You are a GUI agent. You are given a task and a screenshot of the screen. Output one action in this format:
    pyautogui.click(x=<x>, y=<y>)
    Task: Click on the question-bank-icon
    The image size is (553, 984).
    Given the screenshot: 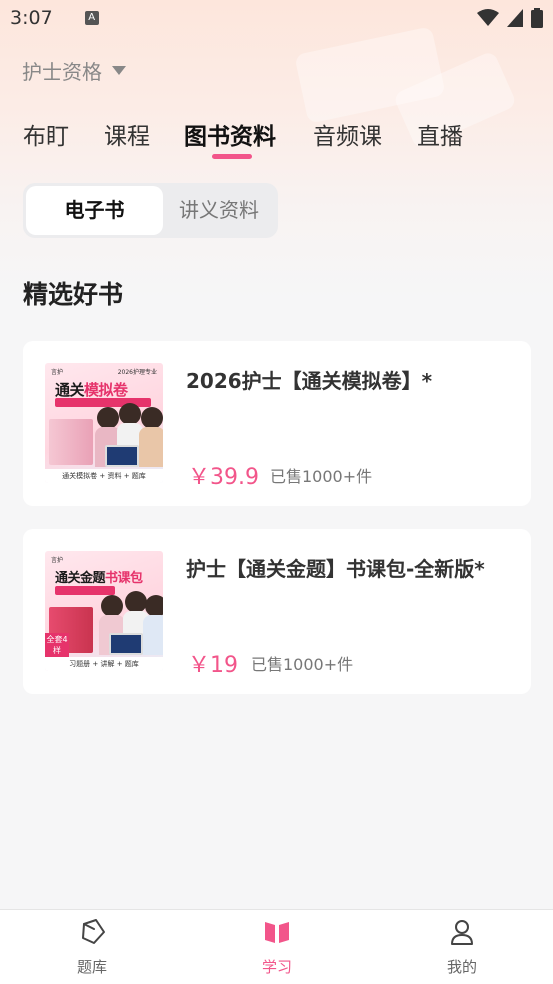 What is the action you would take?
    pyautogui.click(x=93, y=931)
    